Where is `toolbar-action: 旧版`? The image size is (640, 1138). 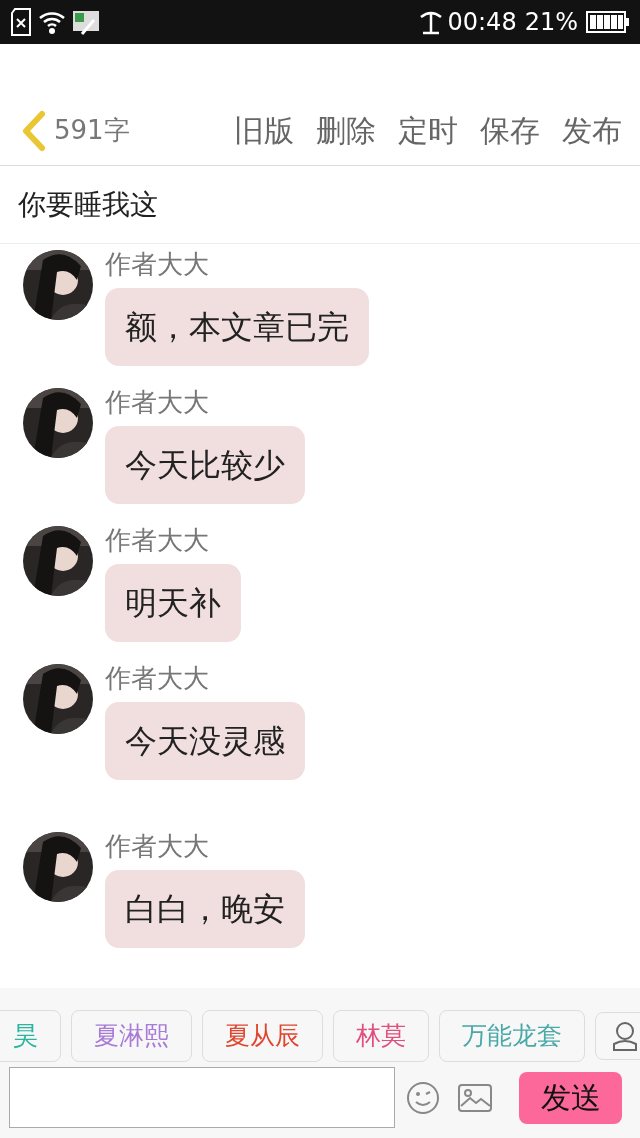
toolbar-action: 旧版 is located at coordinates (264, 130).